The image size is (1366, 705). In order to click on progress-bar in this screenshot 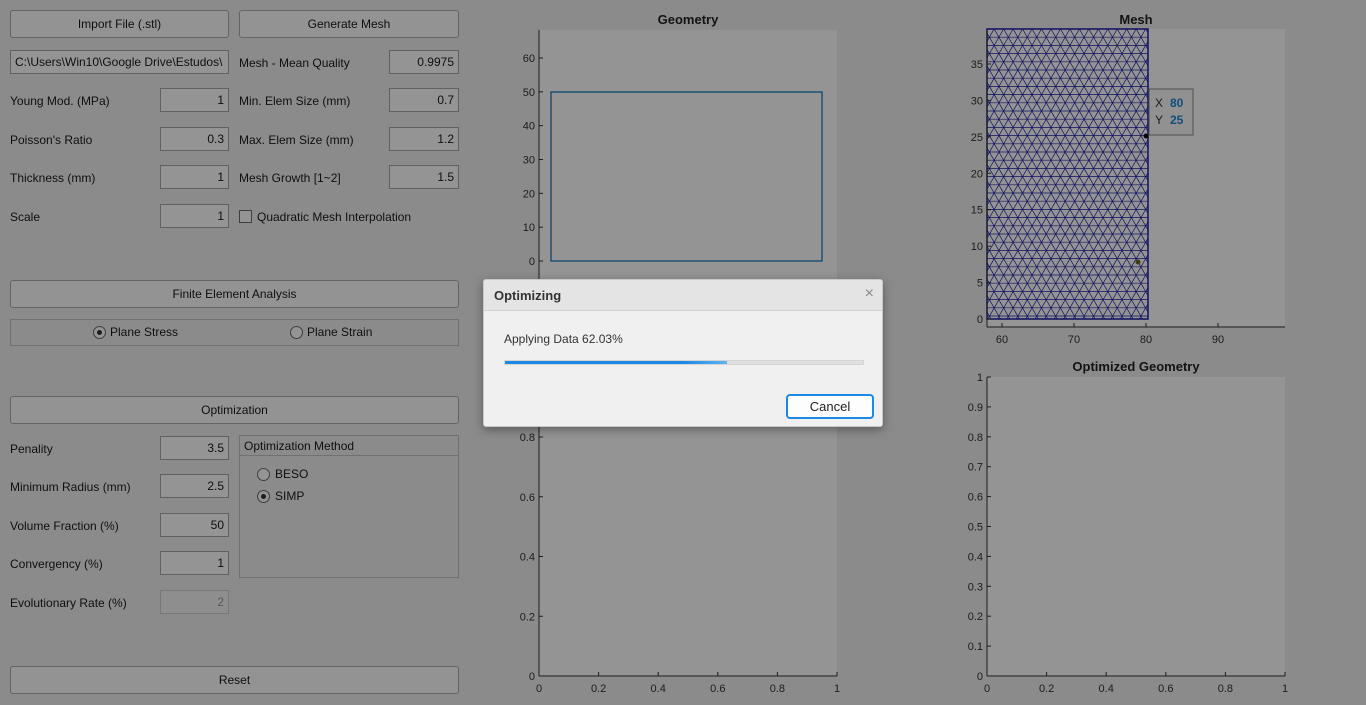, I will do `click(684, 362)`.